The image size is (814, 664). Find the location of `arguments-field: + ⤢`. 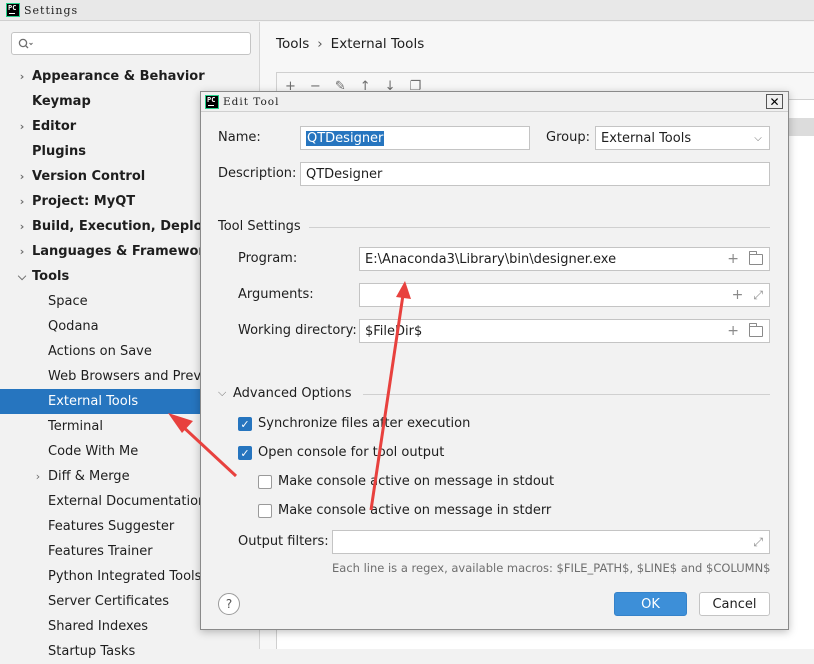

arguments-field: + ⤢ is located at coordinates (564, 295).